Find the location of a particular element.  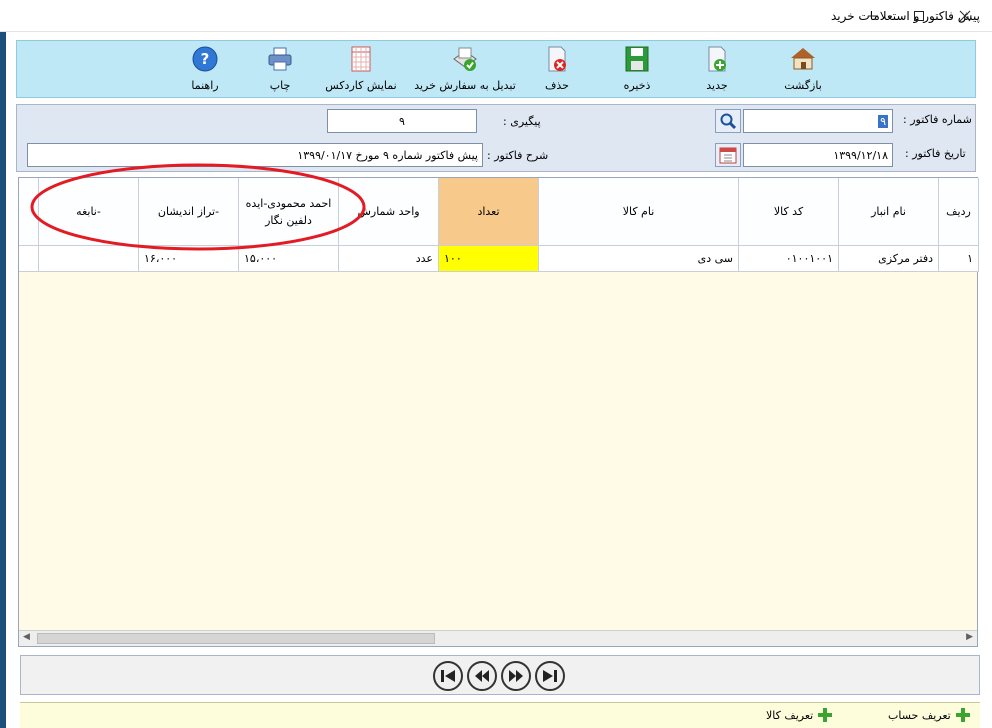

bottom-shortcuts-bar: تعریف حساب تعریف کالا is located at coordinates (500, 715).